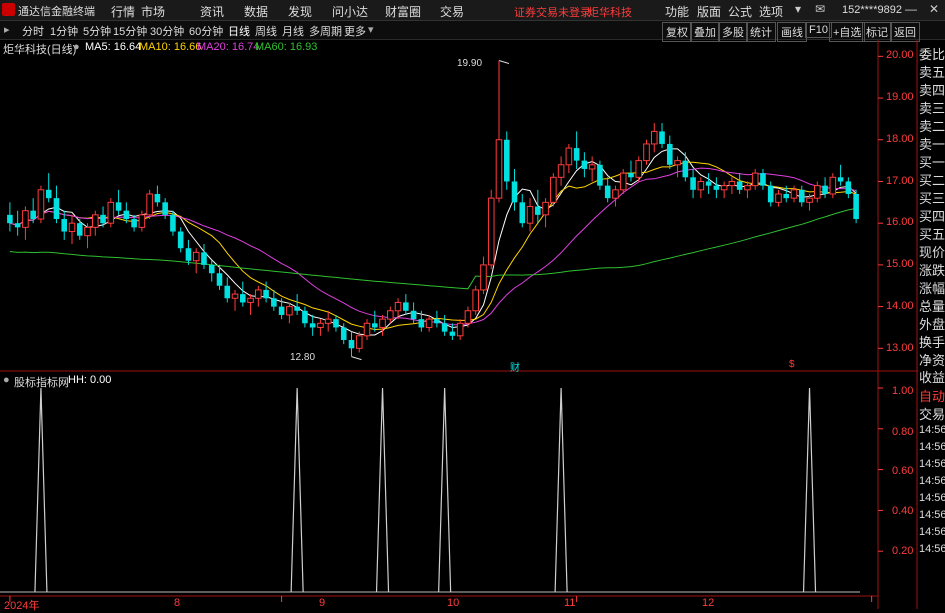 The height and width of the screenshot is (613, 945). What do you see at coordinates (64, 31) in the screenshot?
I see `period-1min: 1分钟` at bounding box center [64, 31].